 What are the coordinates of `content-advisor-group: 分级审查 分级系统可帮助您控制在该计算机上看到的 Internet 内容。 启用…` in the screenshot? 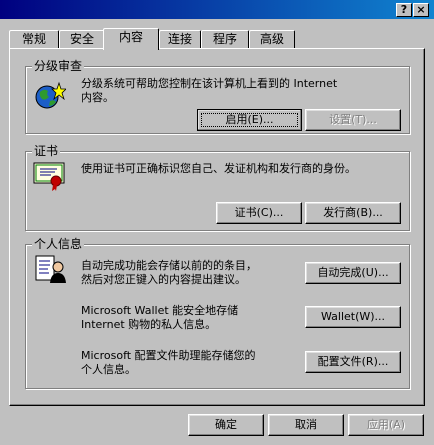 It's located at (217, 96).